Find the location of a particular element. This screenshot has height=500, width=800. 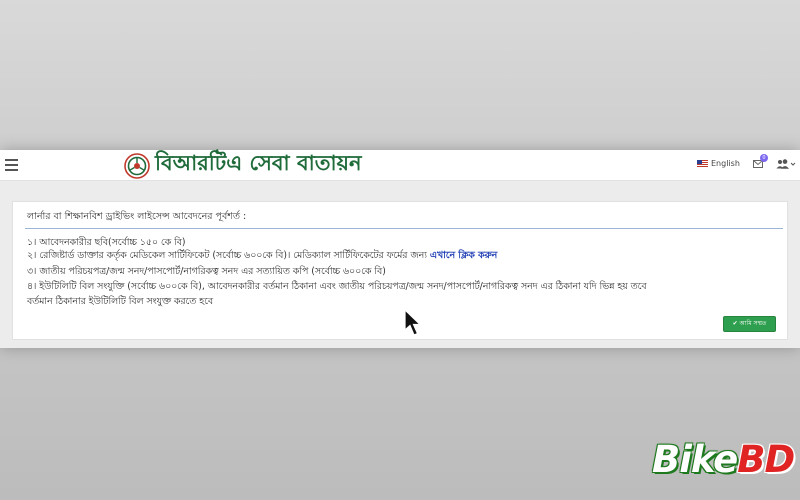

requirement-photo: ১। আবেদনকারীর ছবি(সর্বোচ্চ ১৫০ কে বি) is located at coordinates (106, 242).